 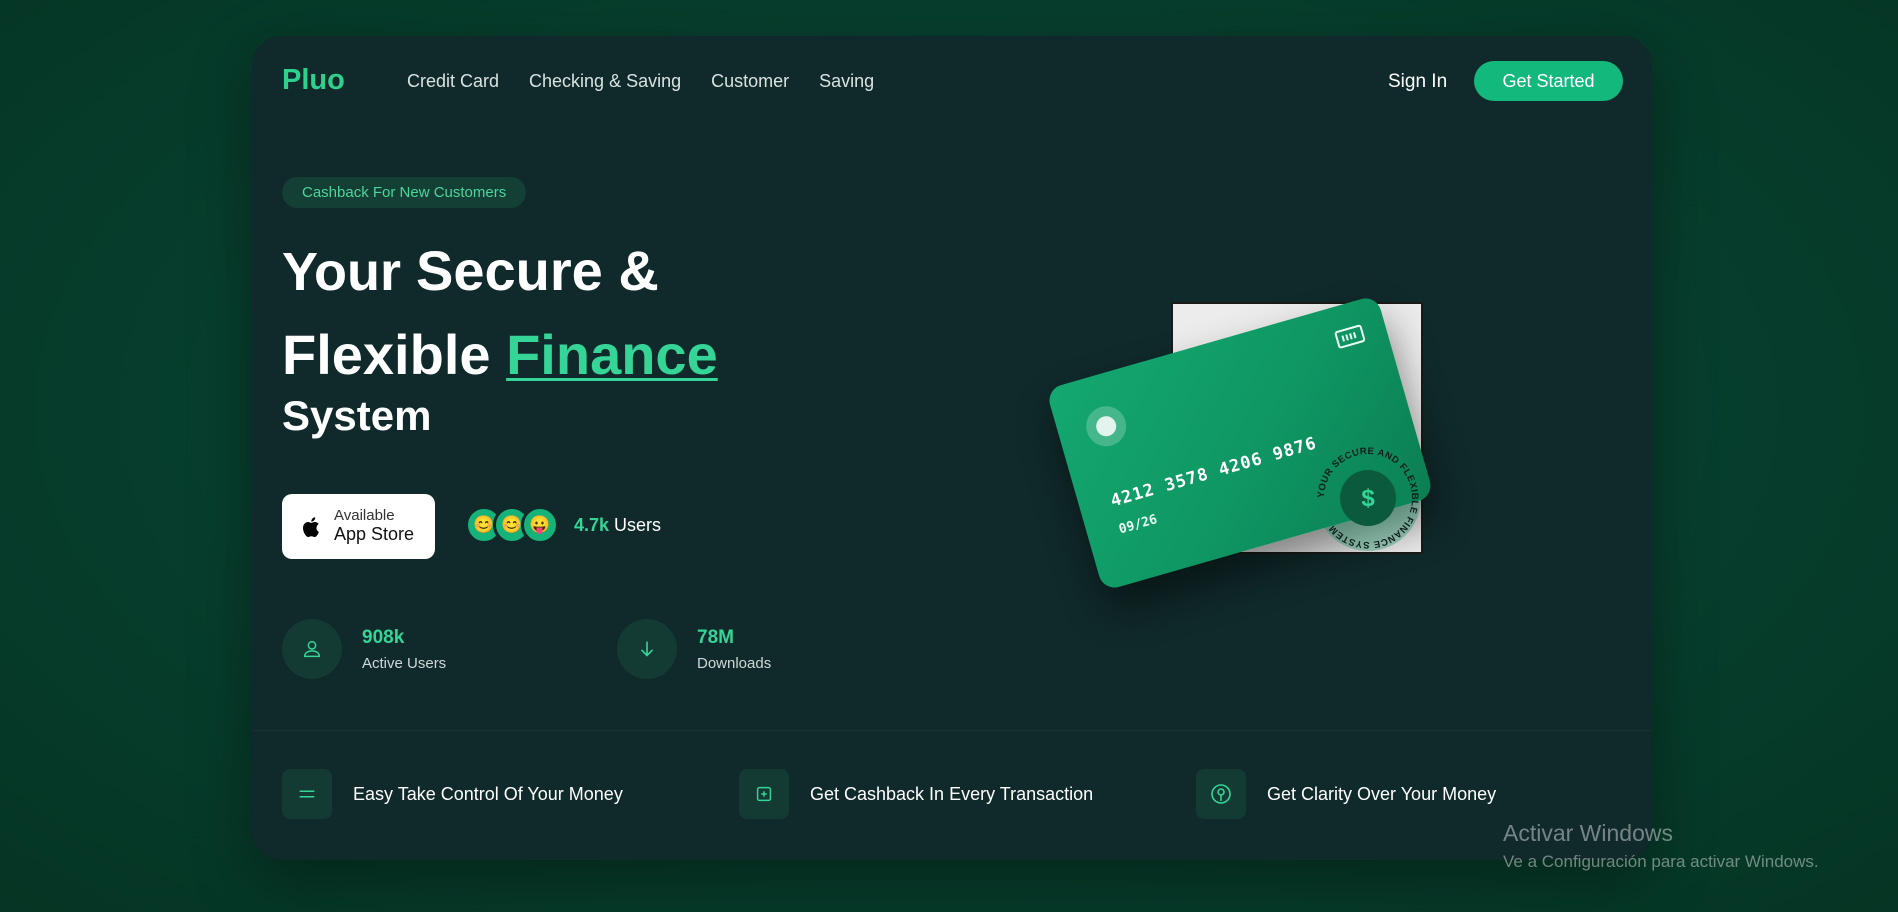 What do you see at coordinates (1214, 472) in the screenshot?
I see `card-number: 4212 3578 4206 9876` at bounding box center [1214, 472].